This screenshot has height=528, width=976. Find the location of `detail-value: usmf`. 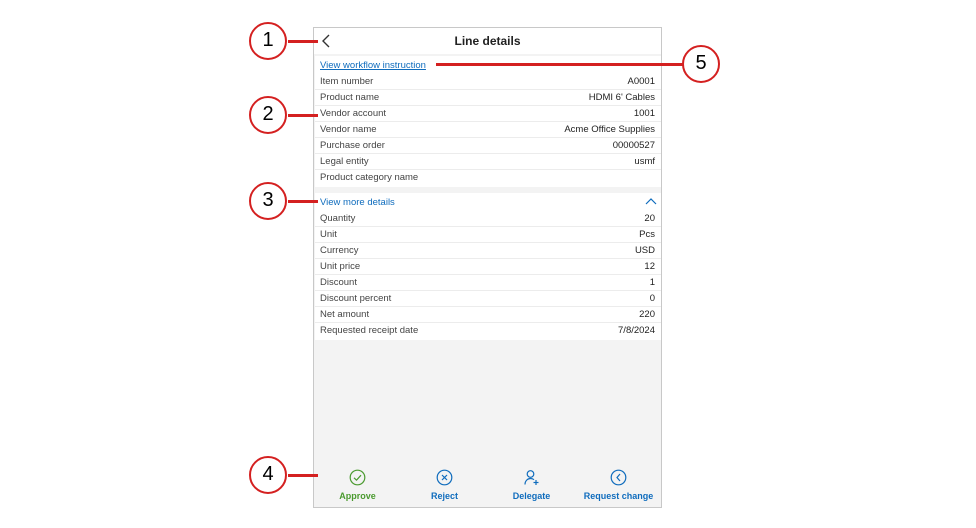

detail-value: usmf is located at coordinates (644, 161).